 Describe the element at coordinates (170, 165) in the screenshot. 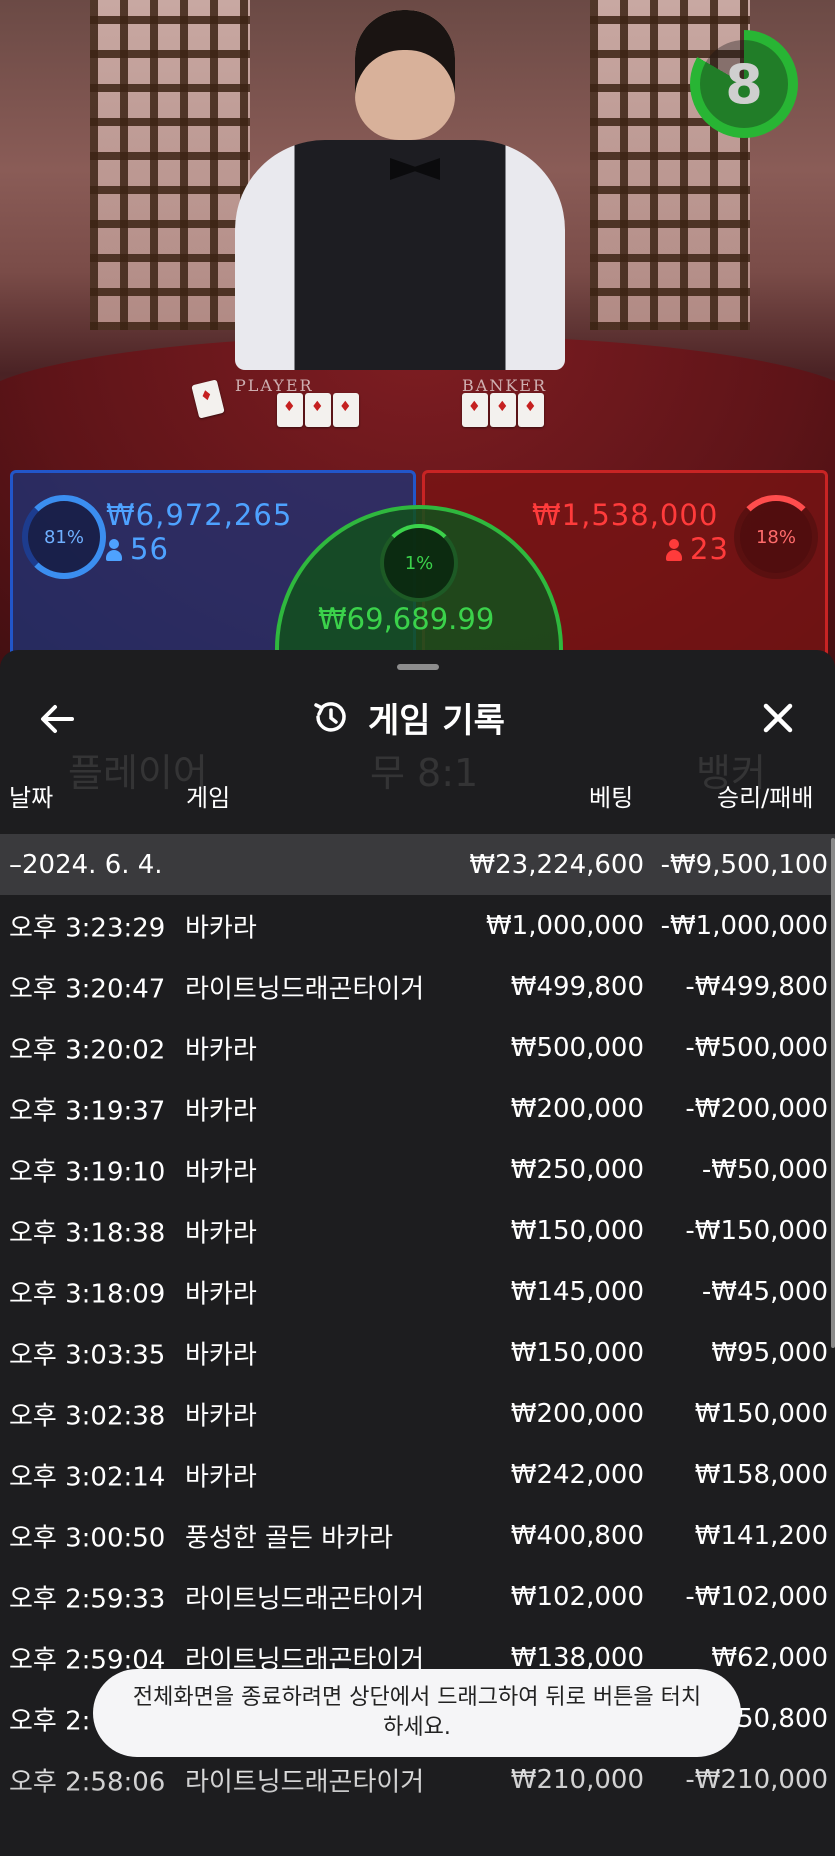

I see `decor-screen-left` at that location.